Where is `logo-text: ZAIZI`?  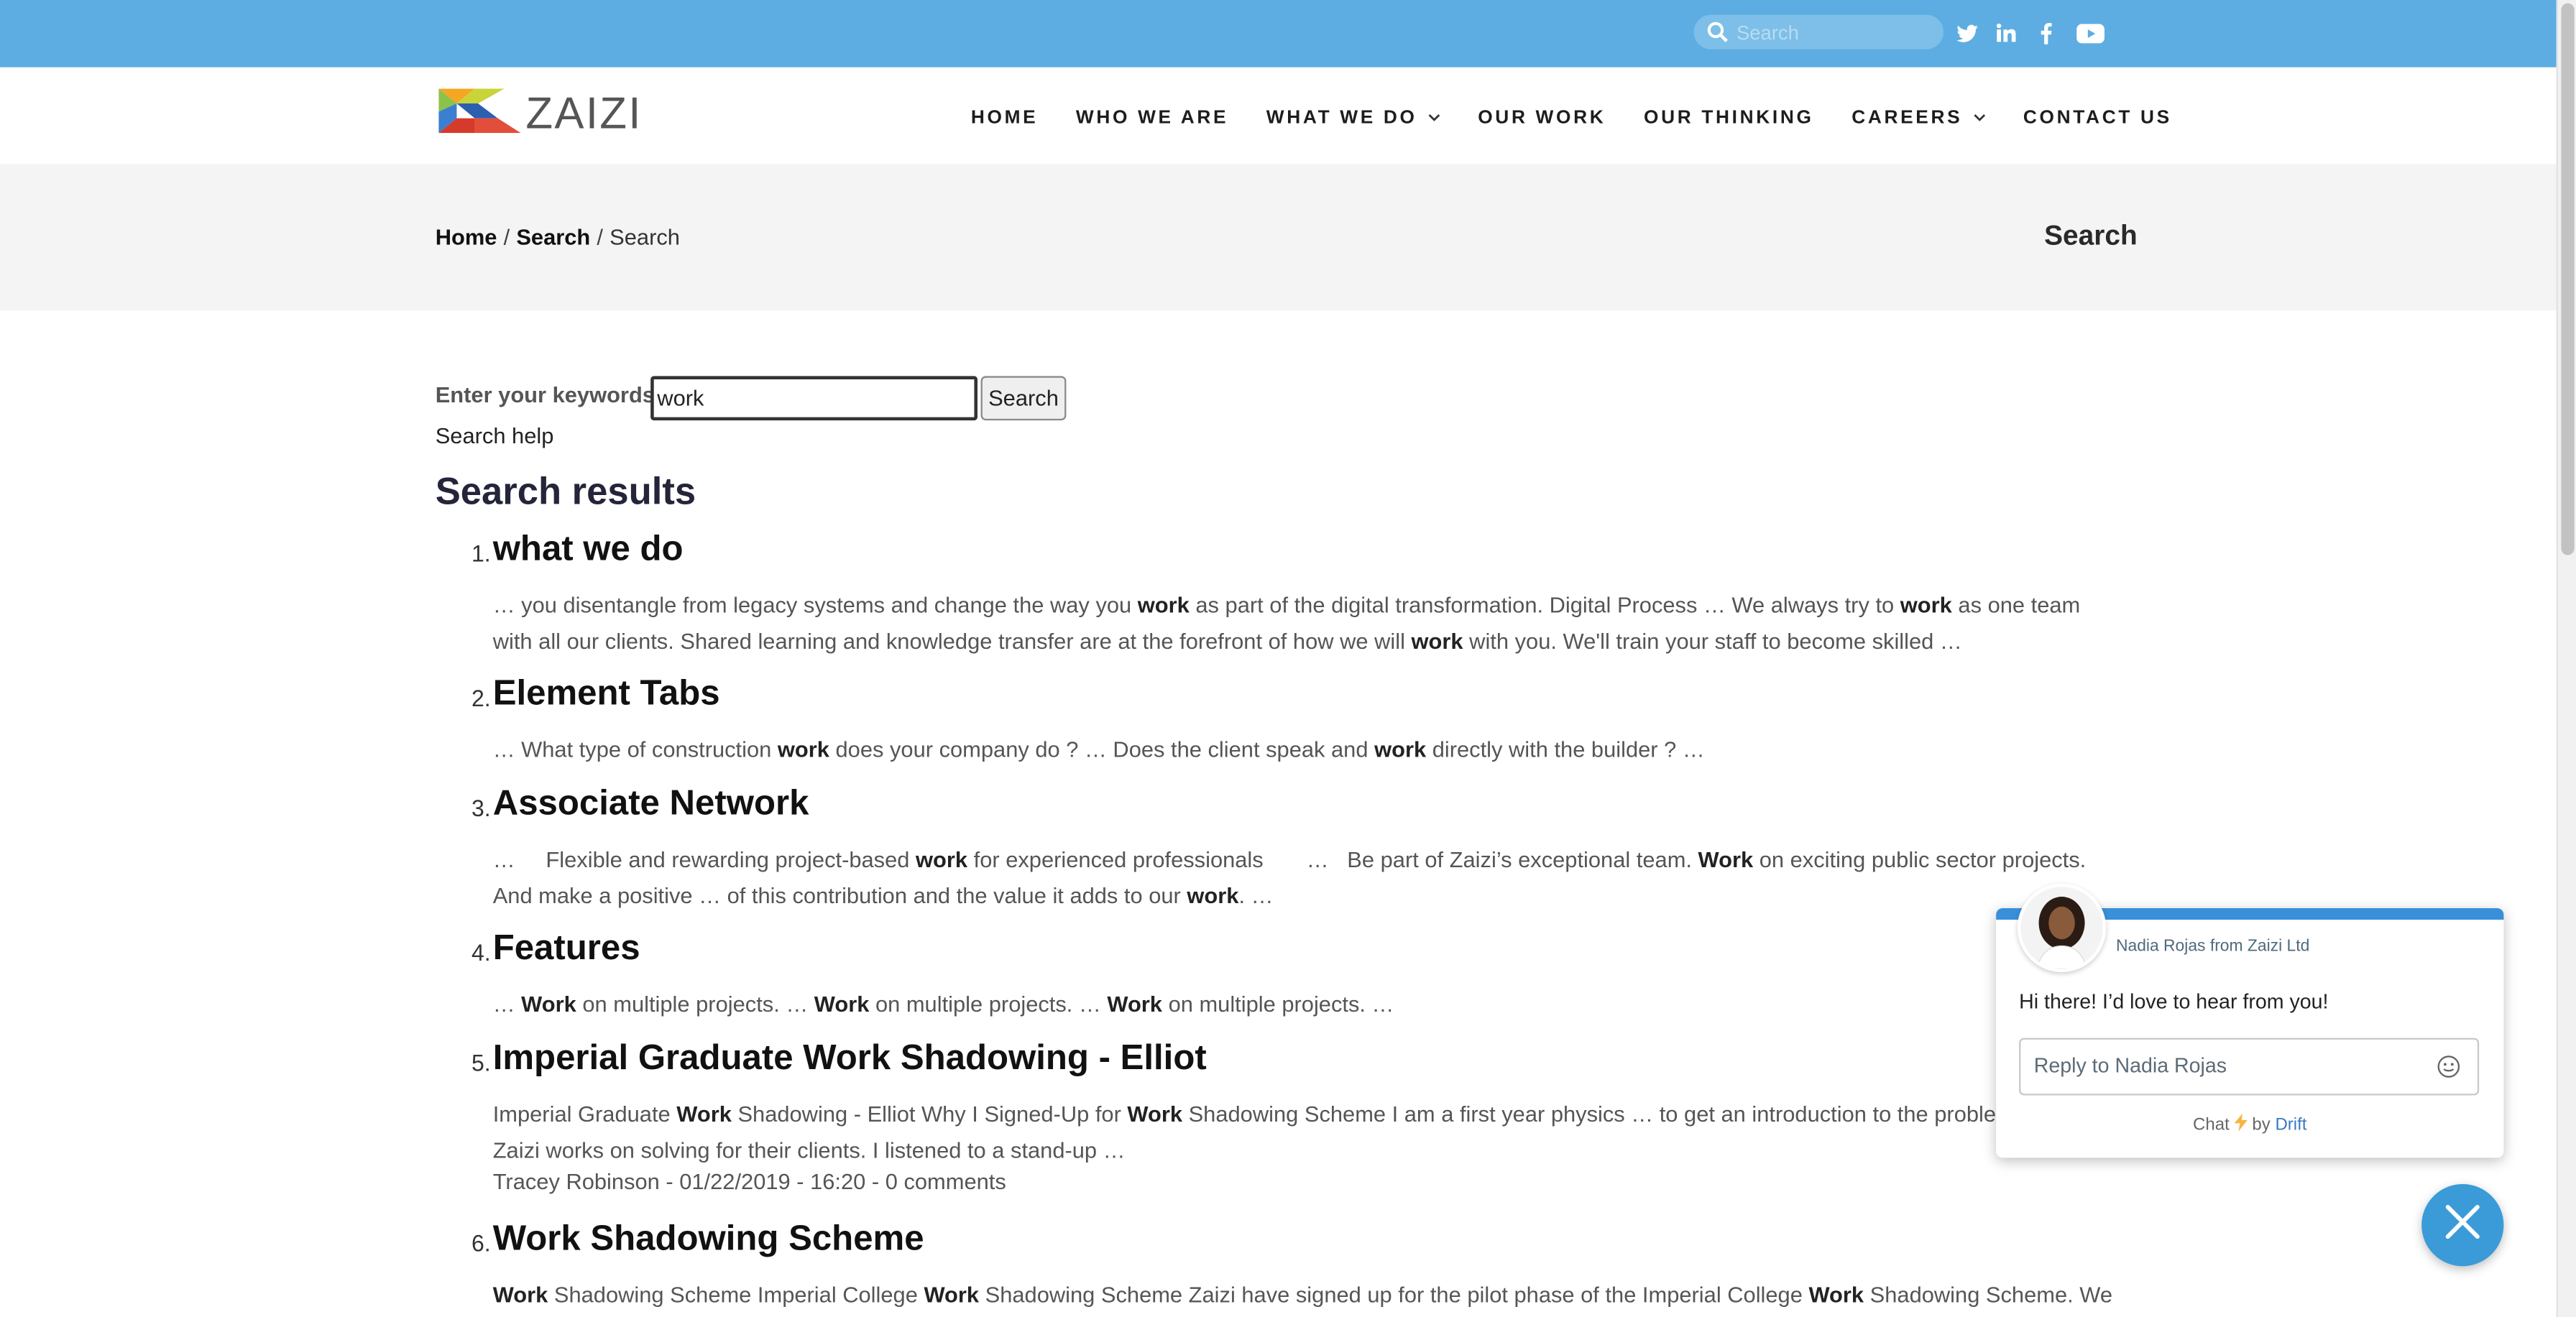 logo-text: ZAIZI is located at coordinates (583, 110).